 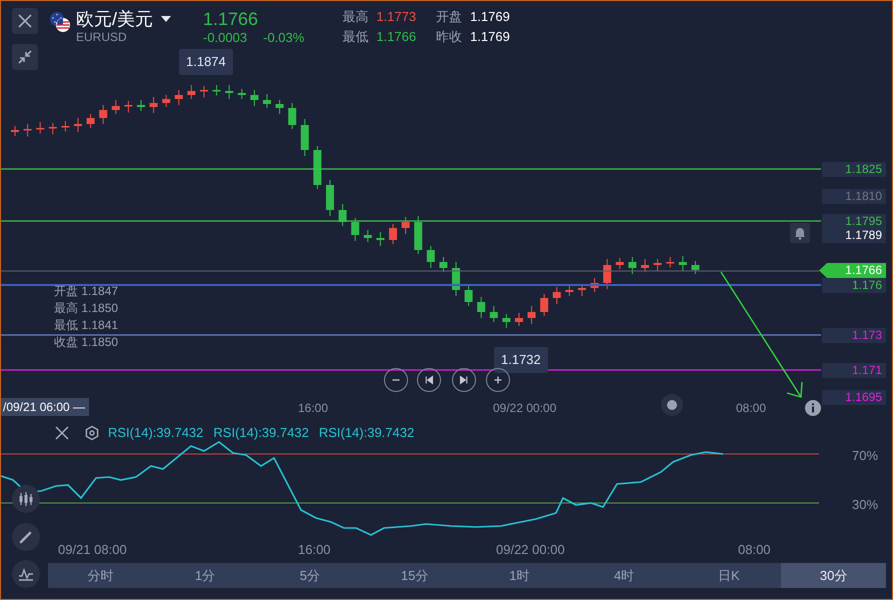 I want to click on price-axis-label: 1.1695, so click(x=854, y=397).